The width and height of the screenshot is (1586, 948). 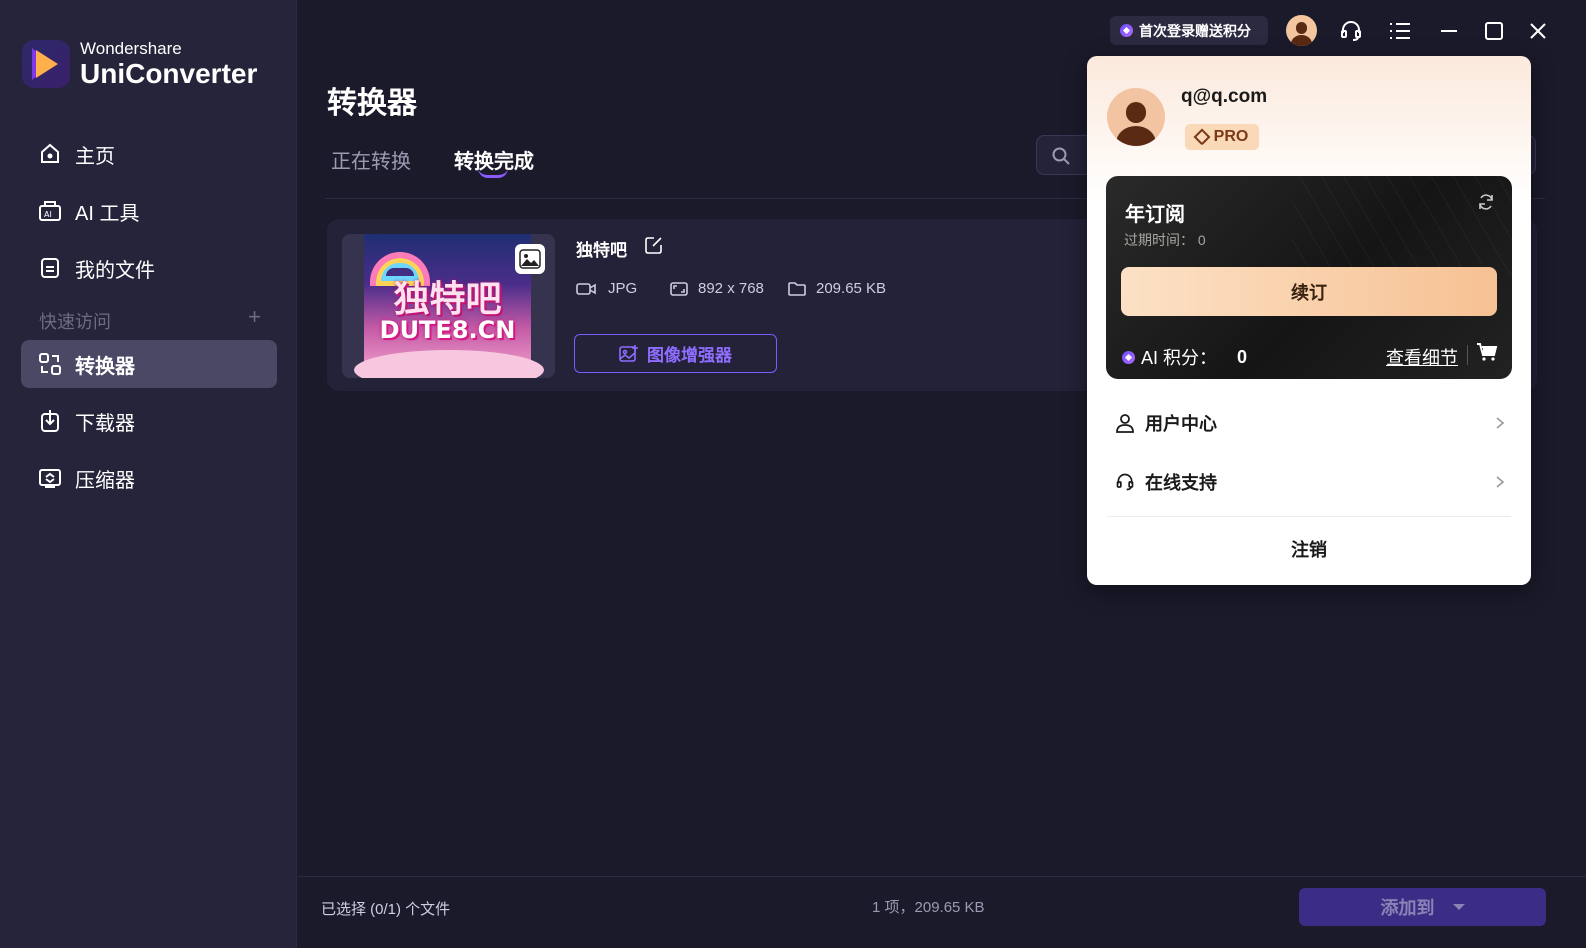 I want to click on file-format: JPG, so click(x=606, y=288).